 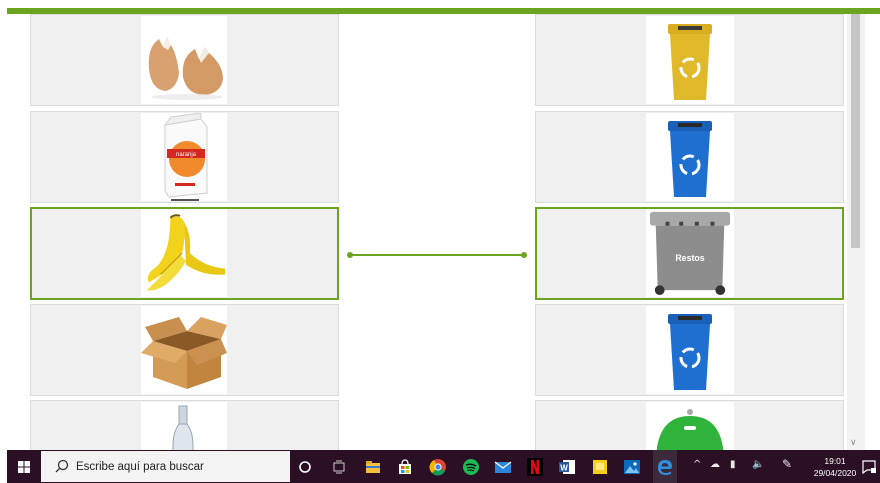 I want to click on juice-carton-image: naranja, so click(x=184, y=157).